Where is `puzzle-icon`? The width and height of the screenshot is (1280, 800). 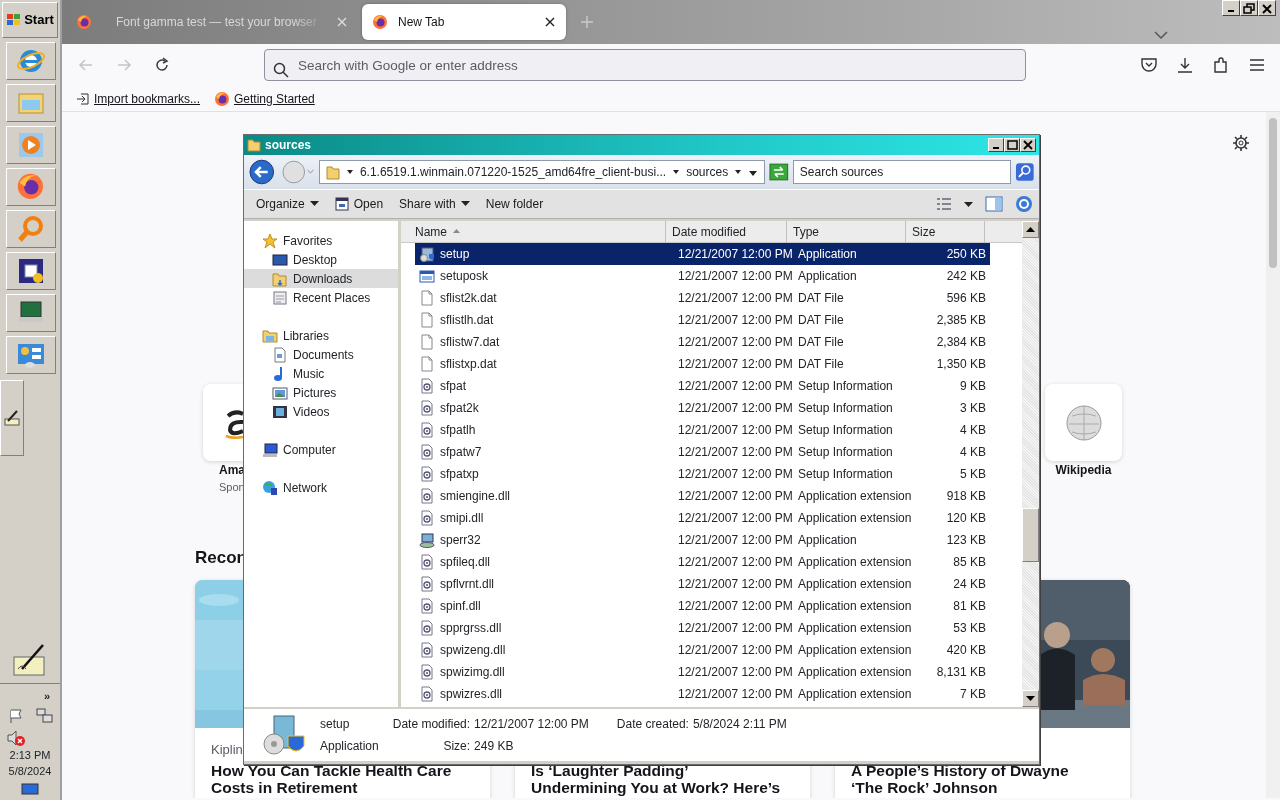 puzzle-icon is located at coordinates (1221, 65).